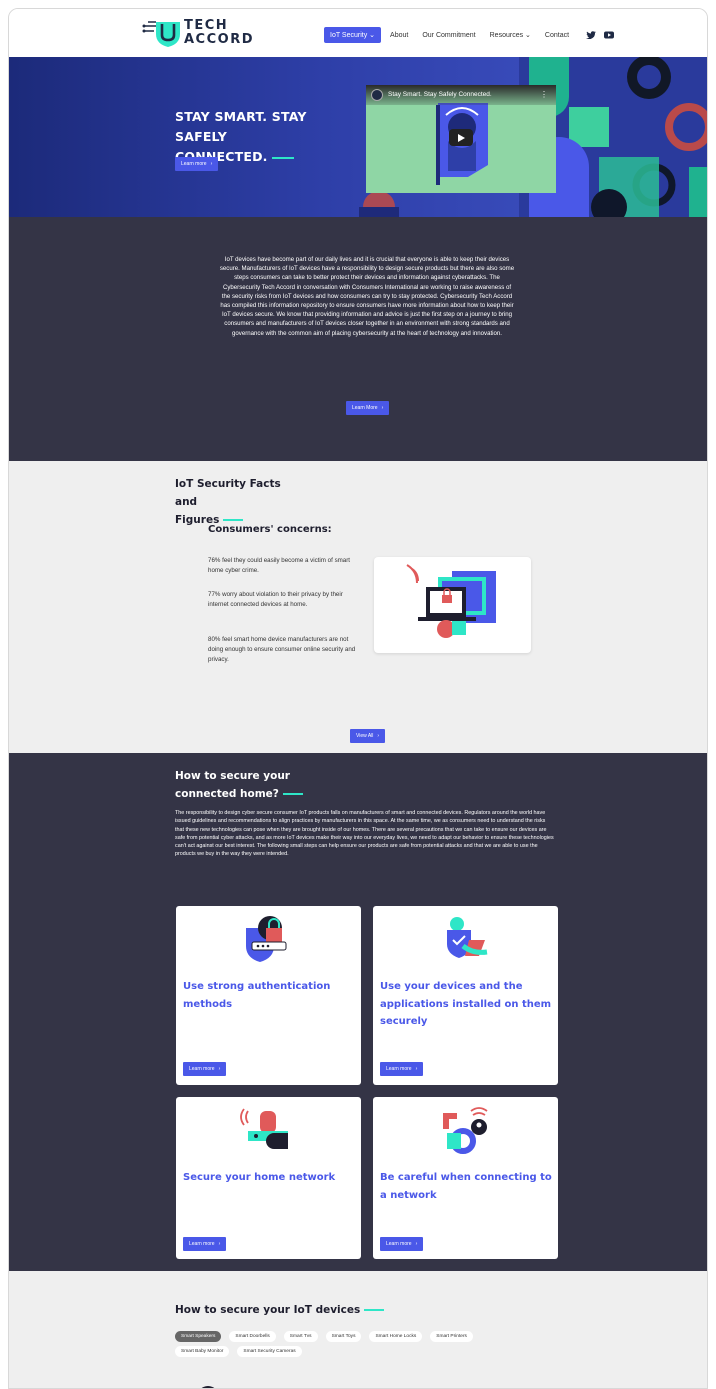 This screenshot has height=1389, width=716. What do you see at coordinates (609, 35) in the screenshot?
I see `youtube-icon` at bounding box center [609, 35].